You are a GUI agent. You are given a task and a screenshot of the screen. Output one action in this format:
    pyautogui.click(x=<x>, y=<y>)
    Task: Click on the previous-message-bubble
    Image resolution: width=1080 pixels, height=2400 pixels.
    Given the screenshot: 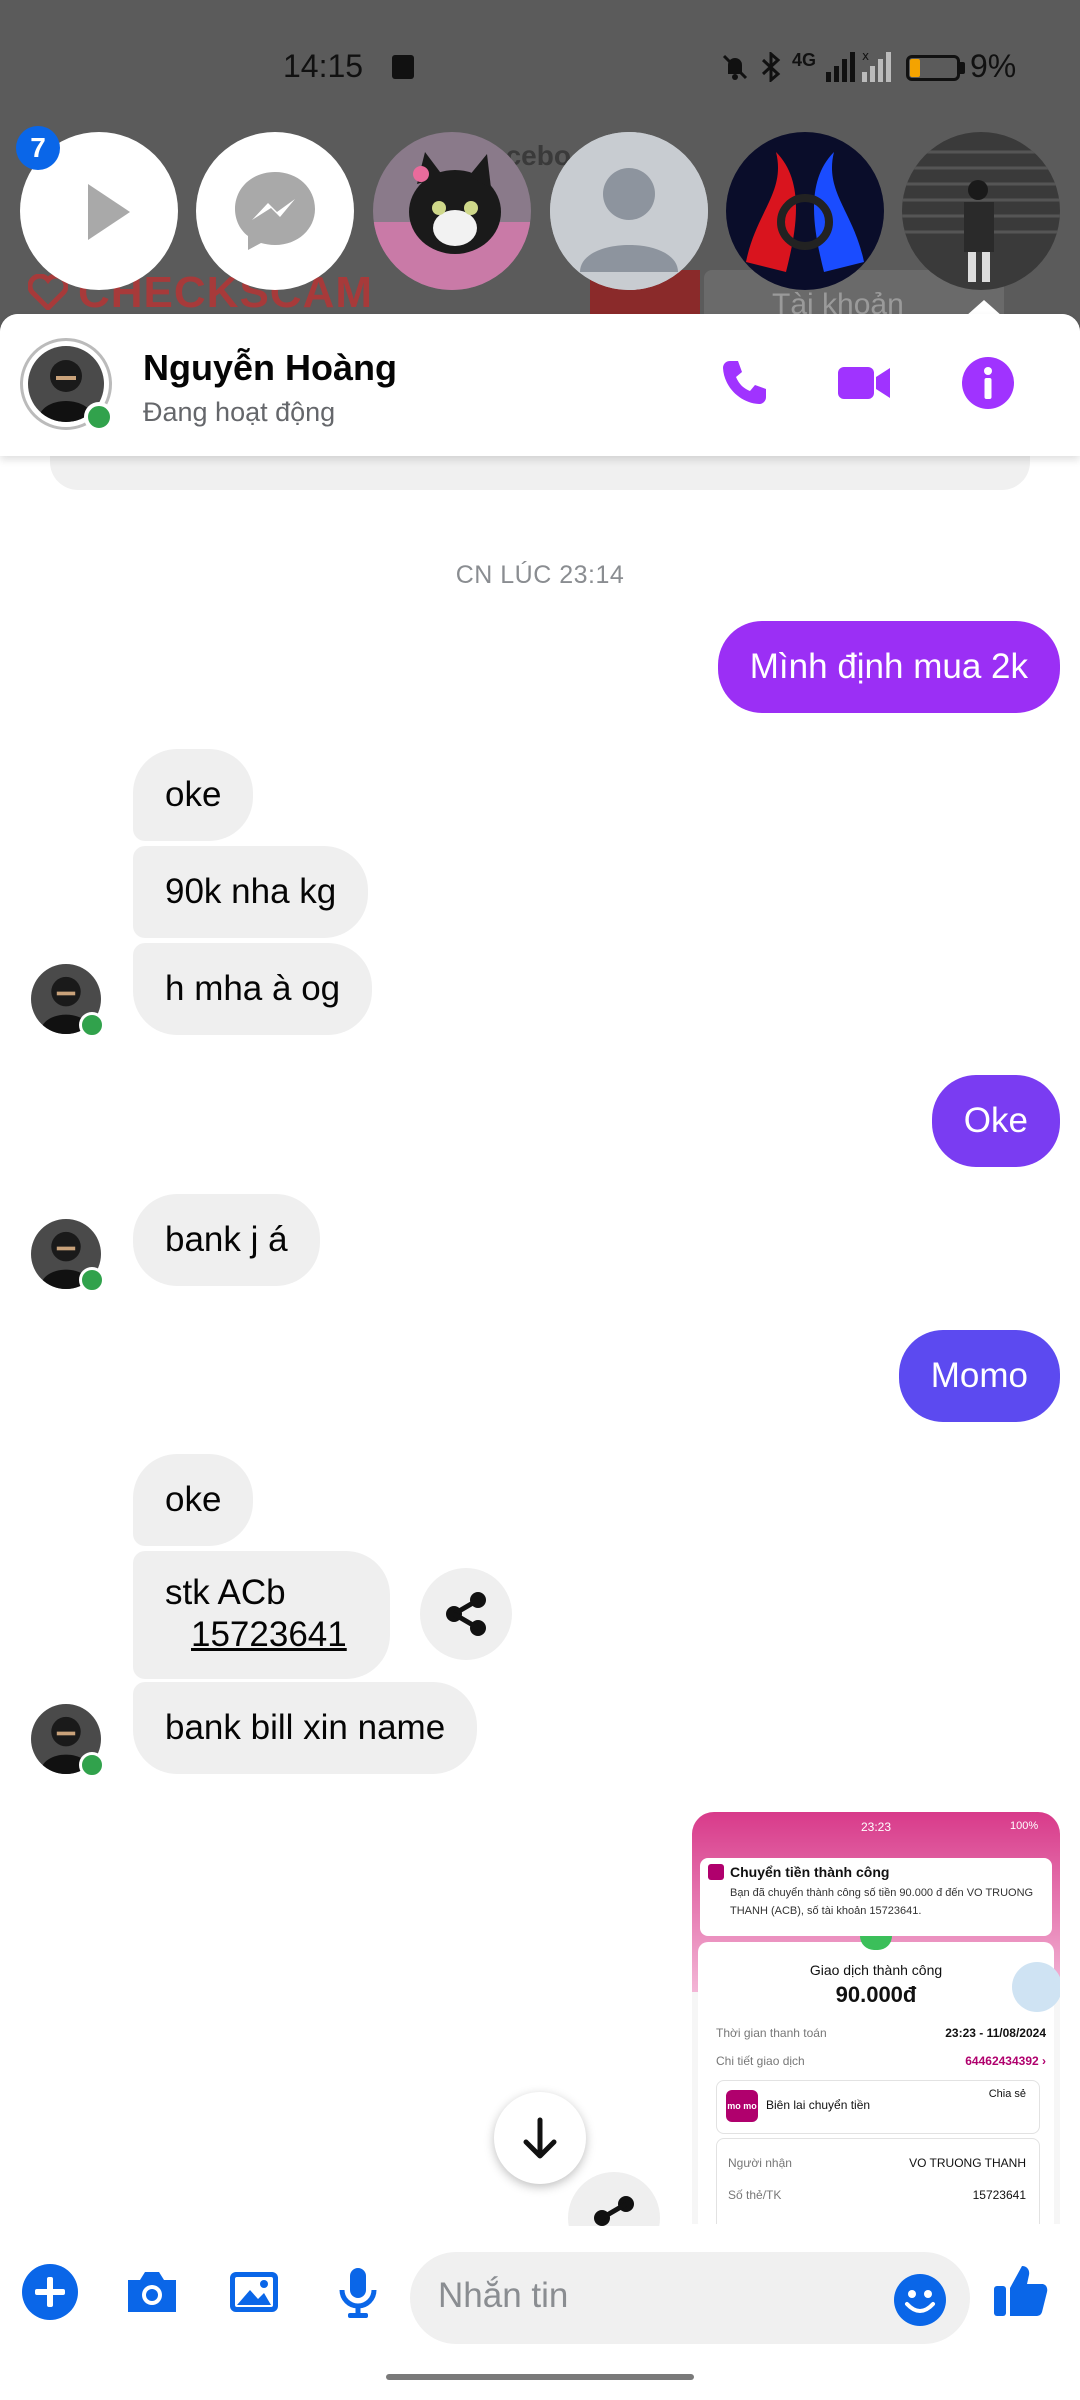 What is the action you would take?
    pyautogui.click(x=540, y=473)
    